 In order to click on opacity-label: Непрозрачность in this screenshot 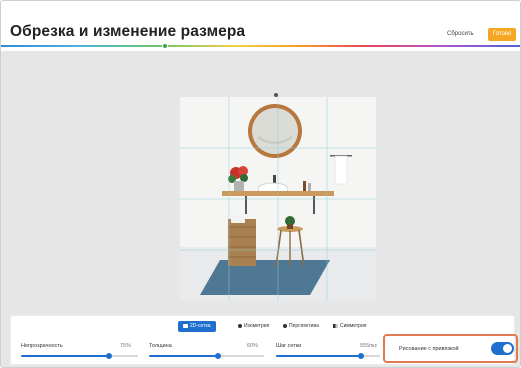, I will do `click(42, 346)`.